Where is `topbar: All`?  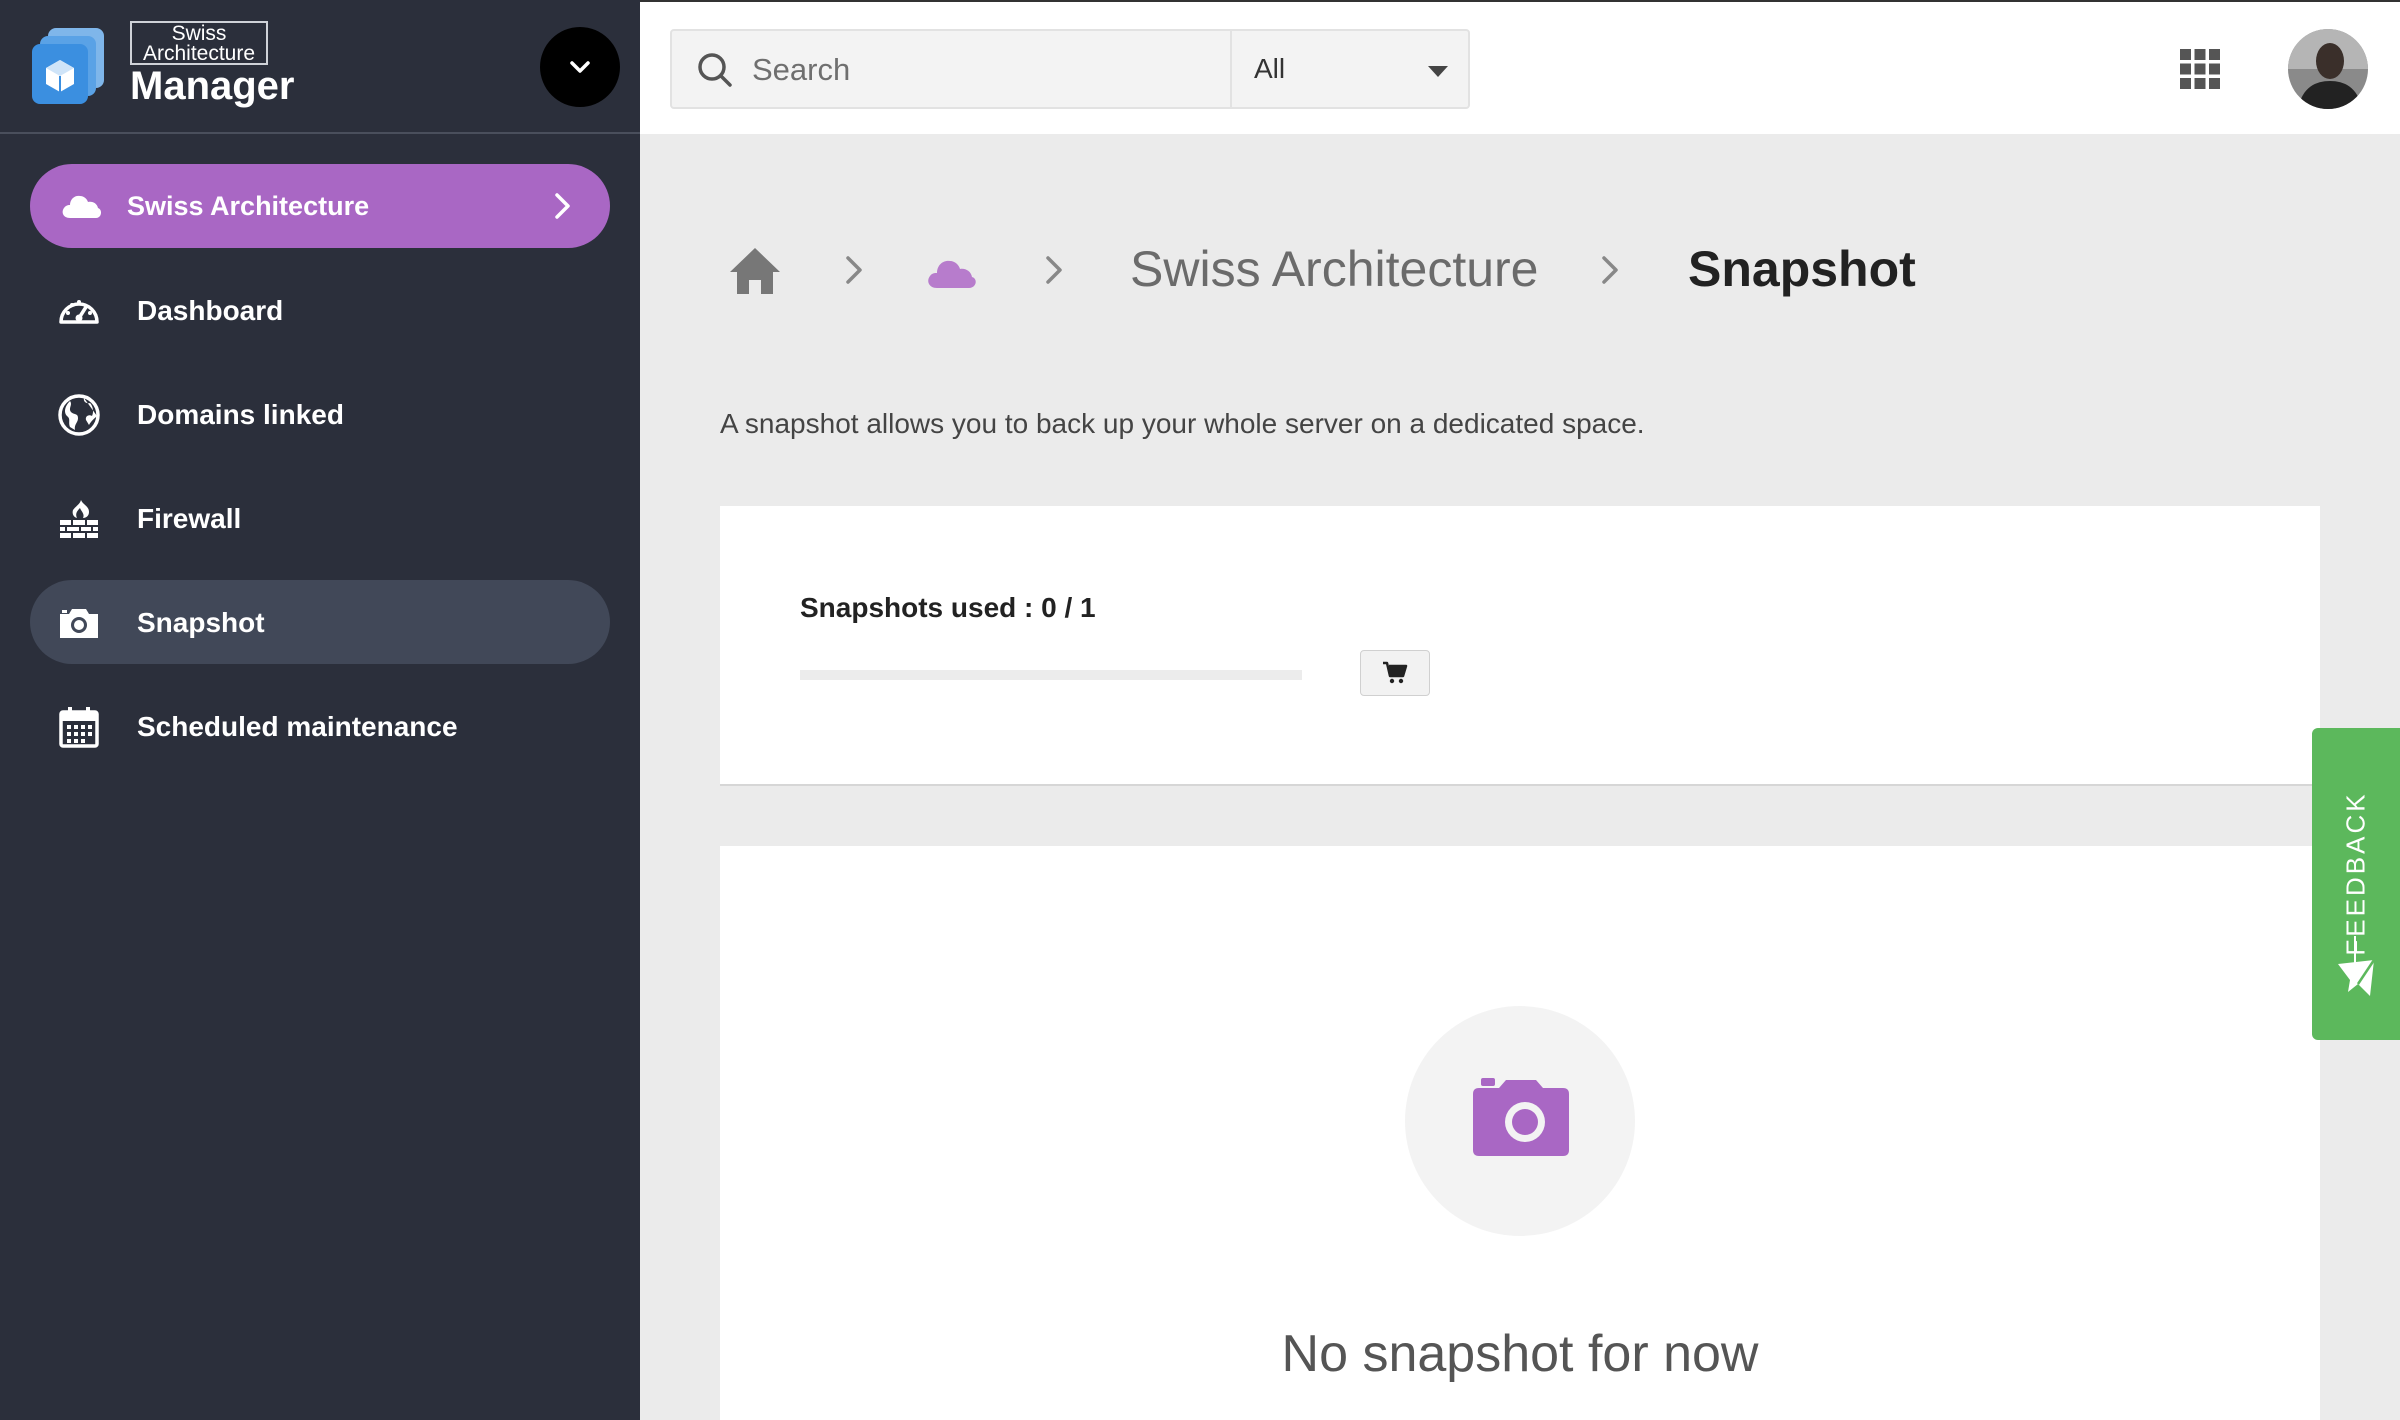 topbar: All is located at coordinates (1520, 67).